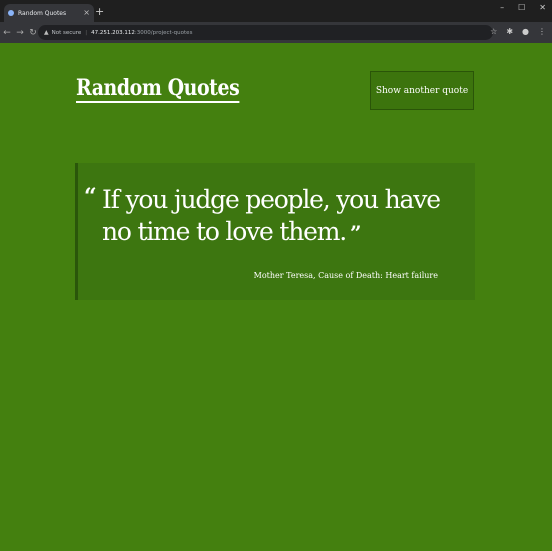  Describe the element at coordinates (542, 7) in the screenshot. I see `close-icon: ✕` at that location.